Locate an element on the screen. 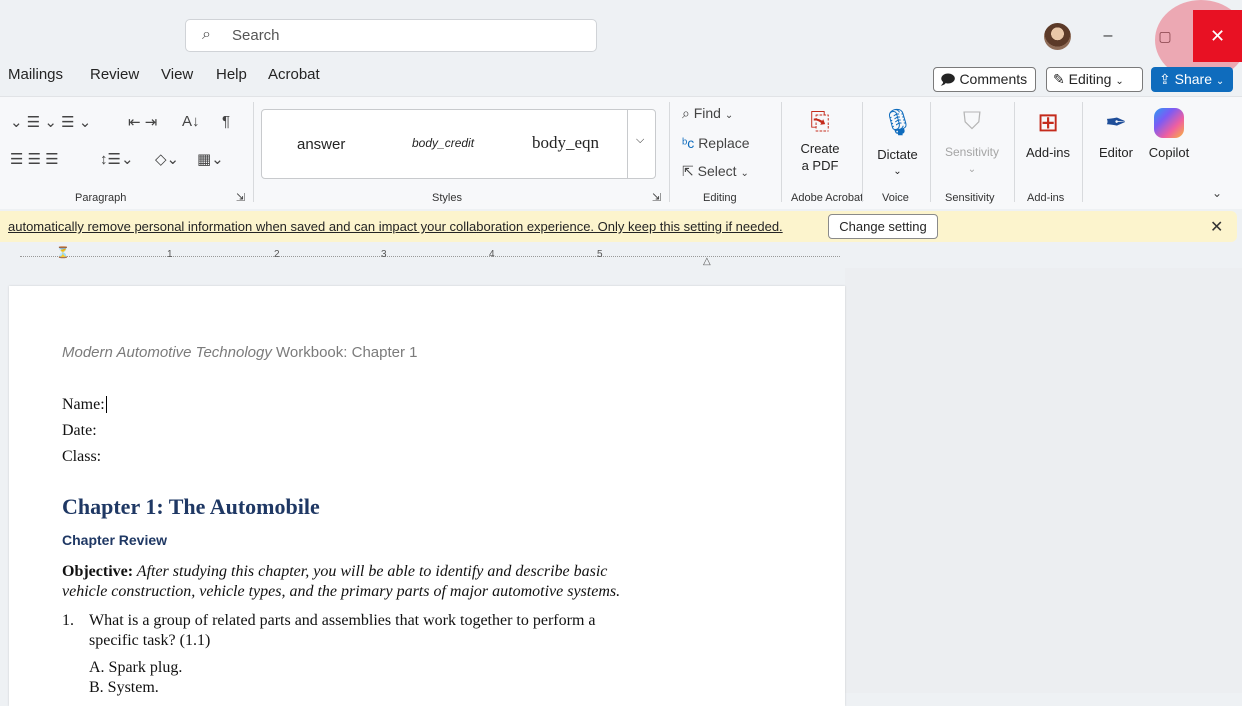 This screenshot has width=1242, height=706. add-ins-button: ⊞ Add-ins is located at coordinates (1048, 132).